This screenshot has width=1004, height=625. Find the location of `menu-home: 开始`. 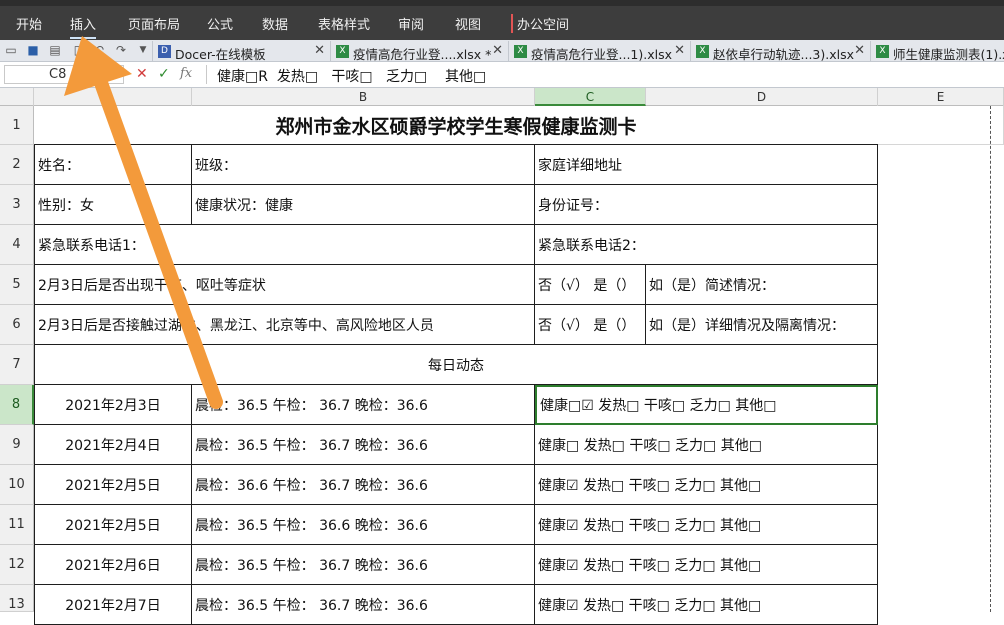

menu-home: 开始 is located at coordinates (29, 23).